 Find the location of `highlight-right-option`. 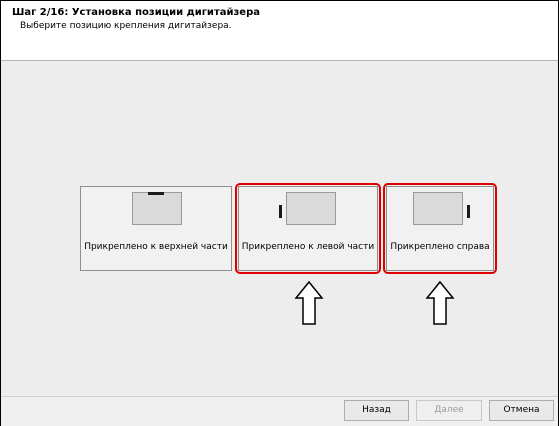

highlight-right-option is located at coordinates (440, 228).